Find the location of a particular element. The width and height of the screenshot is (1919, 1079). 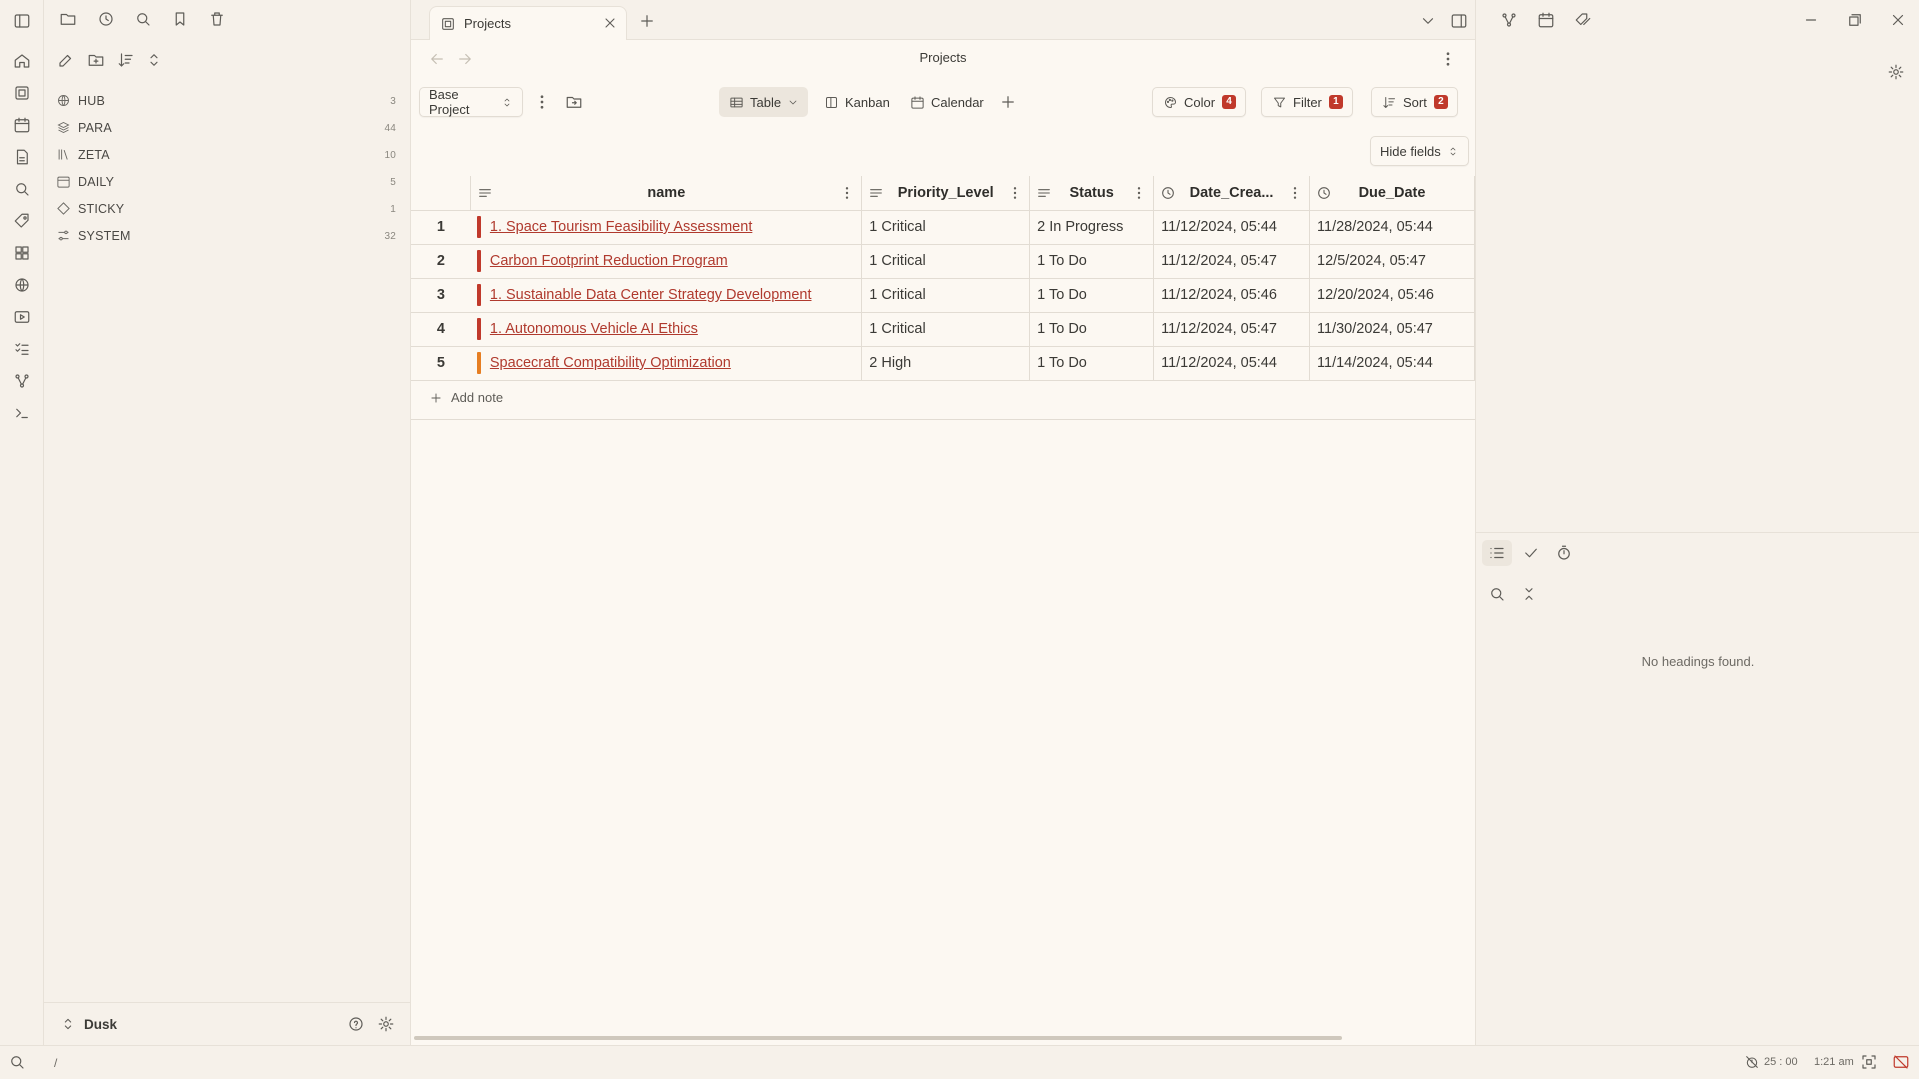

column-header-priority: Priority_Level is located at coordinates (946, 193).